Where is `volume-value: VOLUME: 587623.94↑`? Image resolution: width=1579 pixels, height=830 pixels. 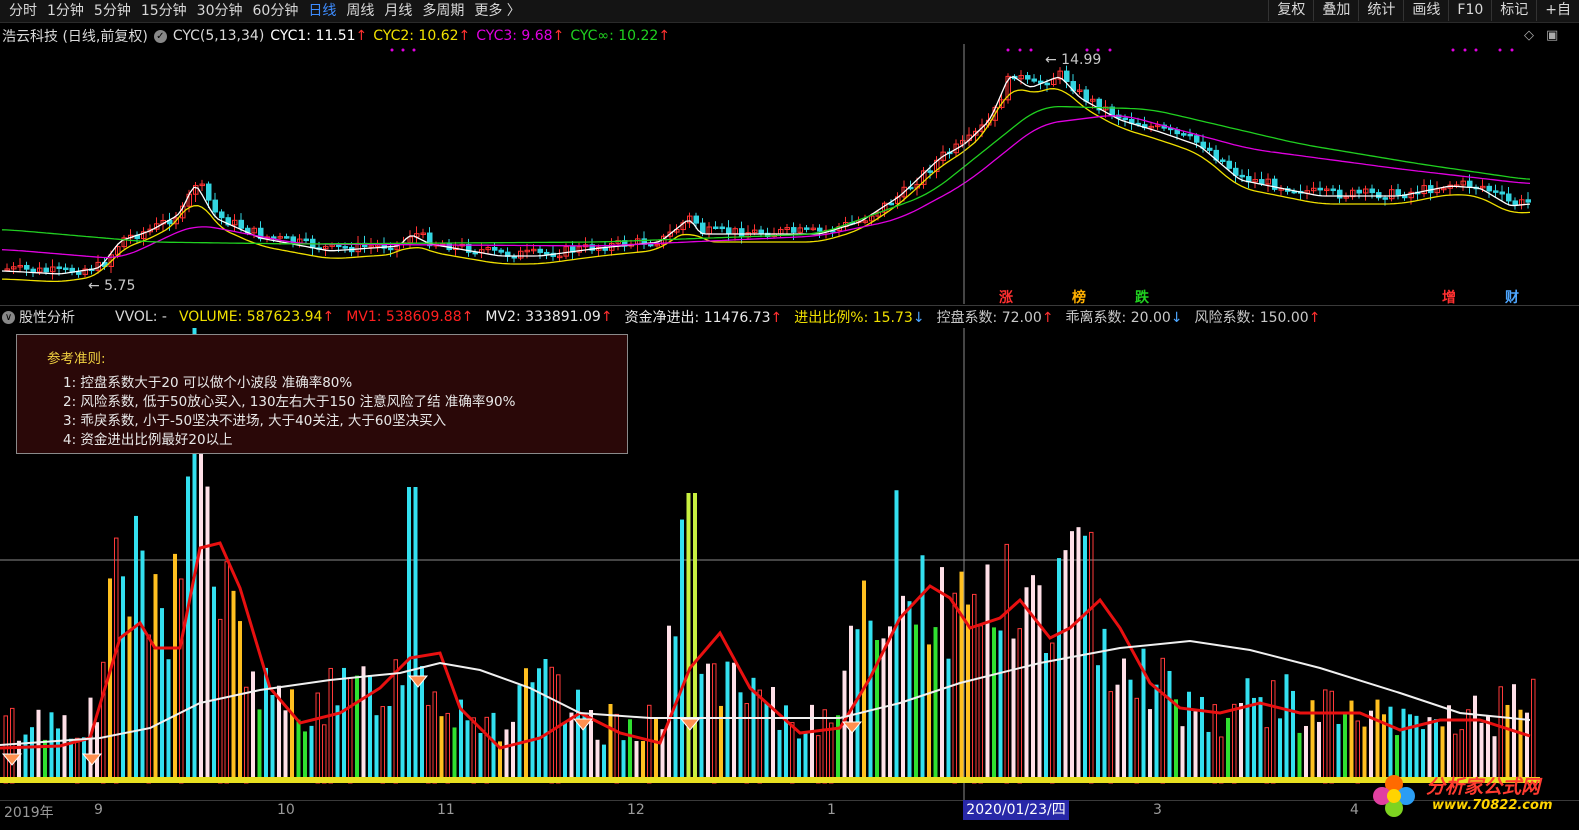
volume-value: VOLUME: 587623.94↑ is located at coordinates (256, 317).